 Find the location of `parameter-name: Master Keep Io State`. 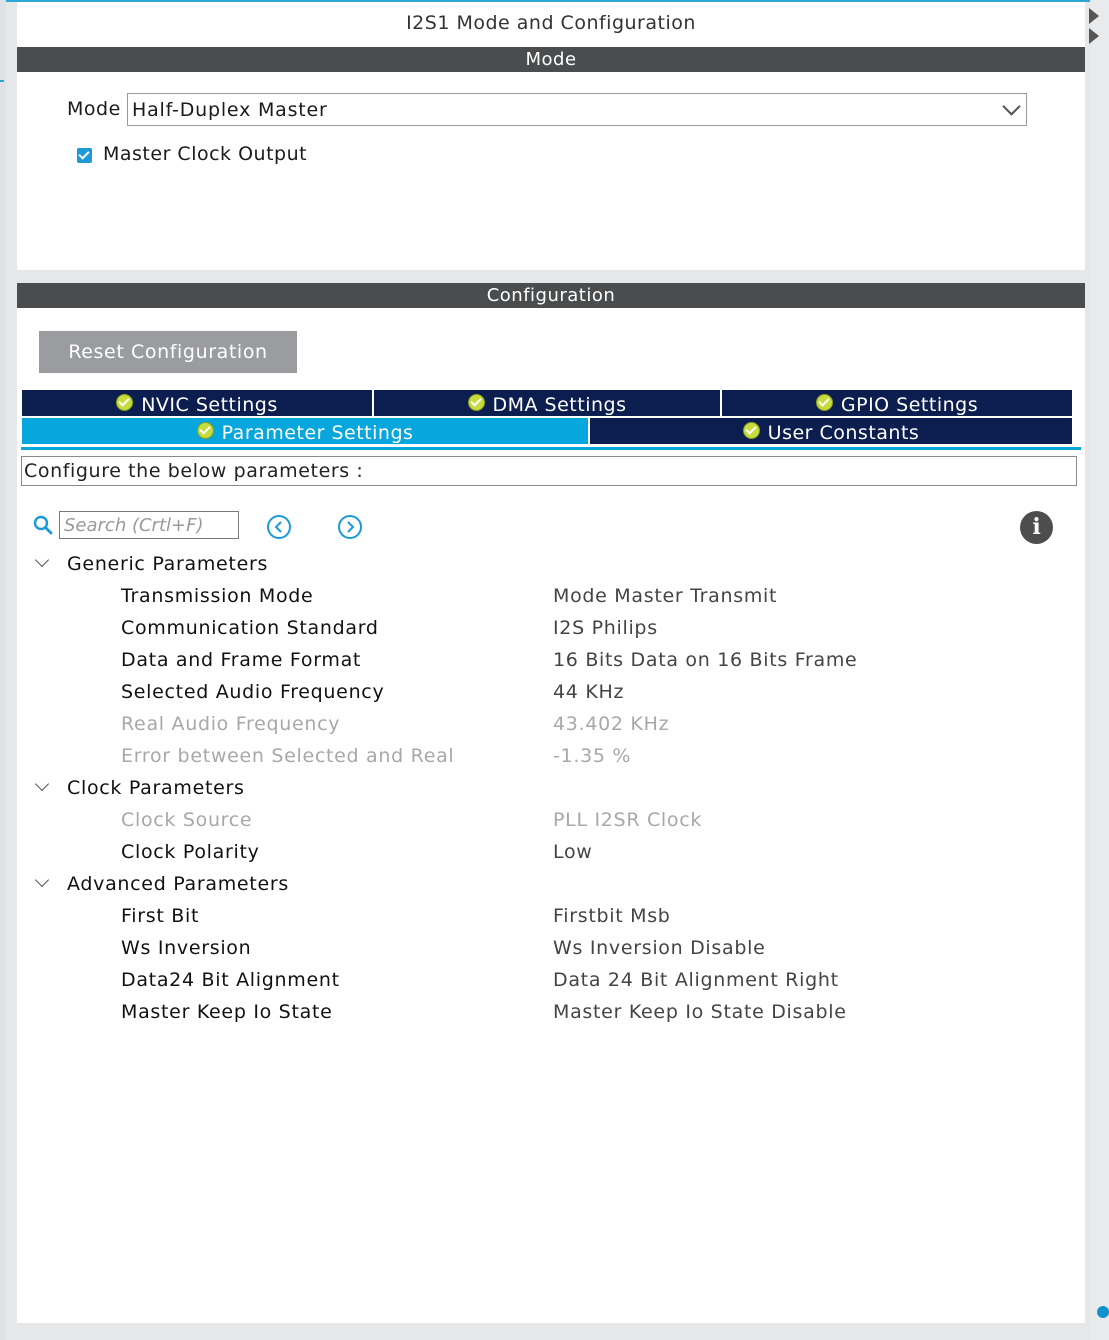

parameter-name: Master Keep Io State is located at coordinates (226, 1012).